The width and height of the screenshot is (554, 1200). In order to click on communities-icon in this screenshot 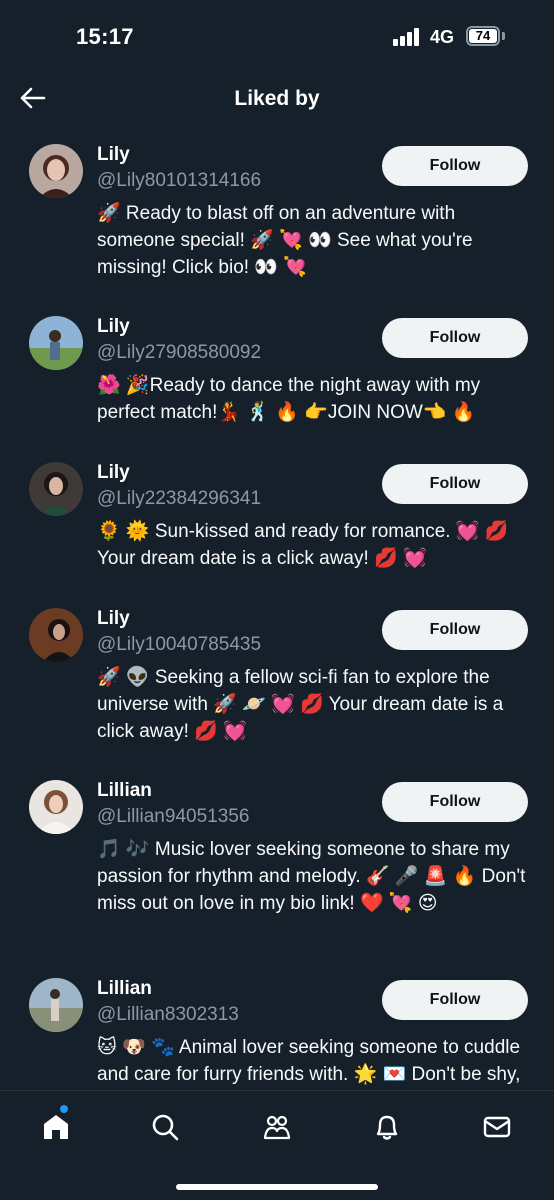, I will do `click(277, 1127)`.